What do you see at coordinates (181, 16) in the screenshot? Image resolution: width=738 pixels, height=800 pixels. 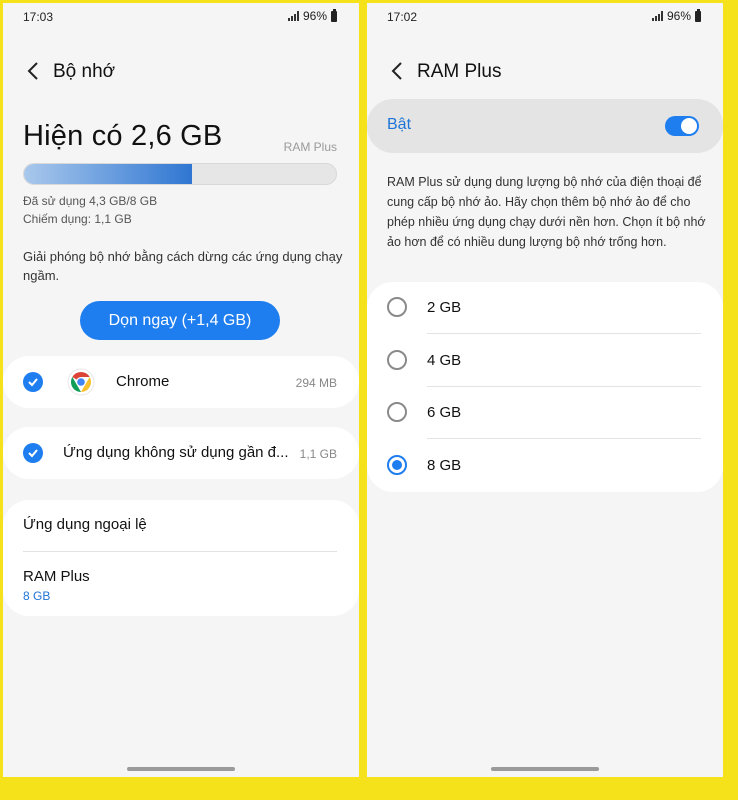 I see `status-bar: 17:03 96%` at bounding box center [181, 16].